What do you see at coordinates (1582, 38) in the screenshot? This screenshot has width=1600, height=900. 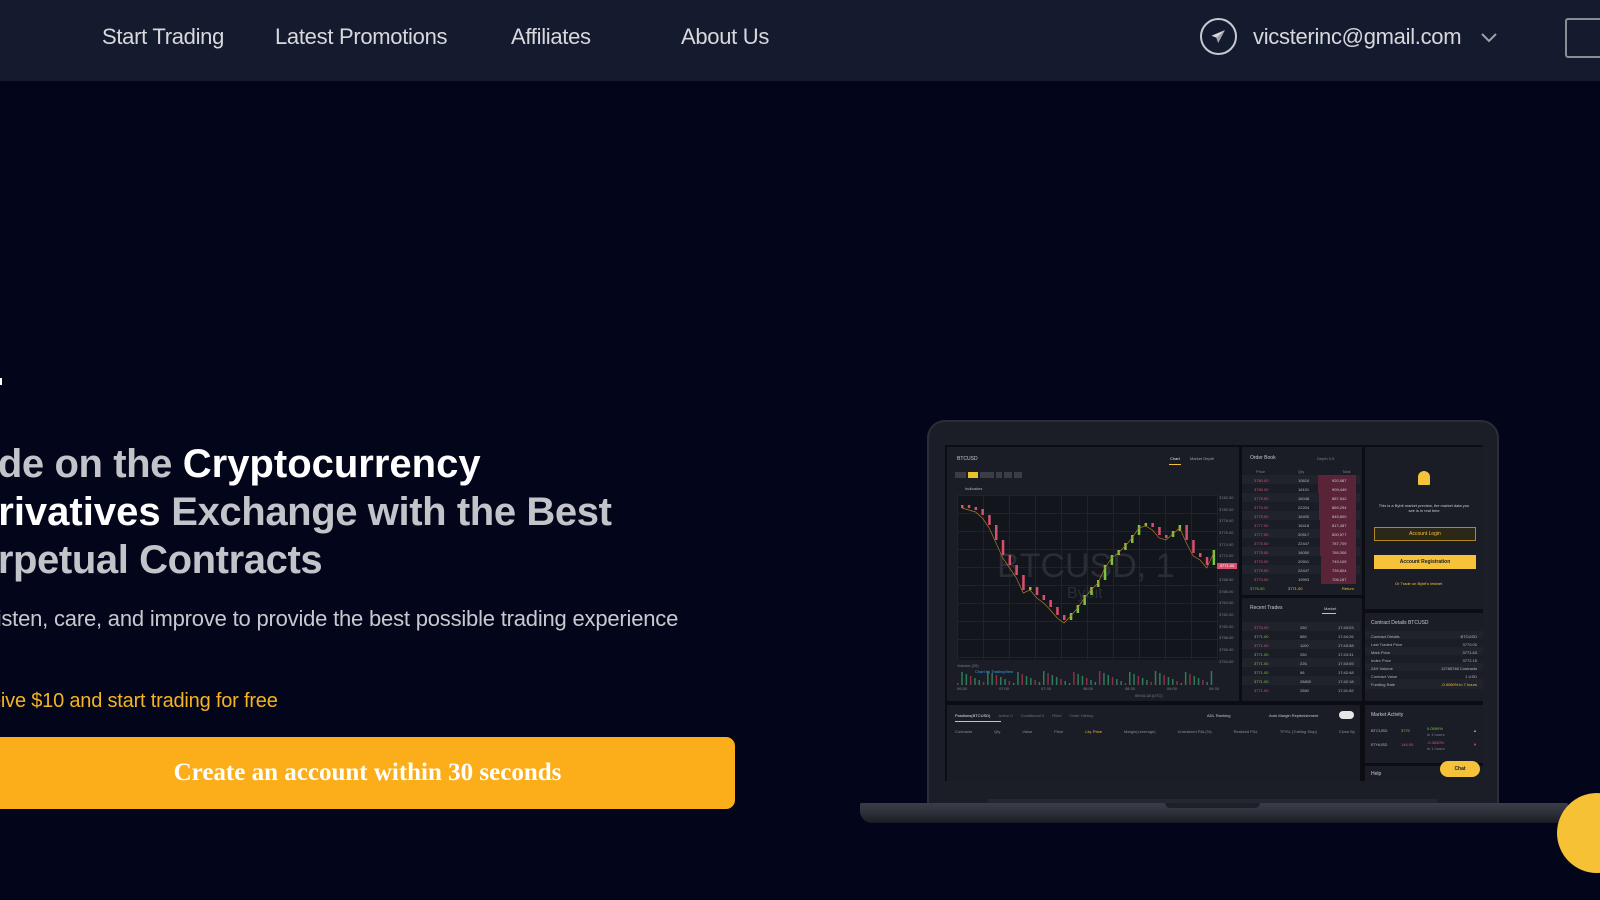 I see `language-selector` at bounding box center [1582, 38].